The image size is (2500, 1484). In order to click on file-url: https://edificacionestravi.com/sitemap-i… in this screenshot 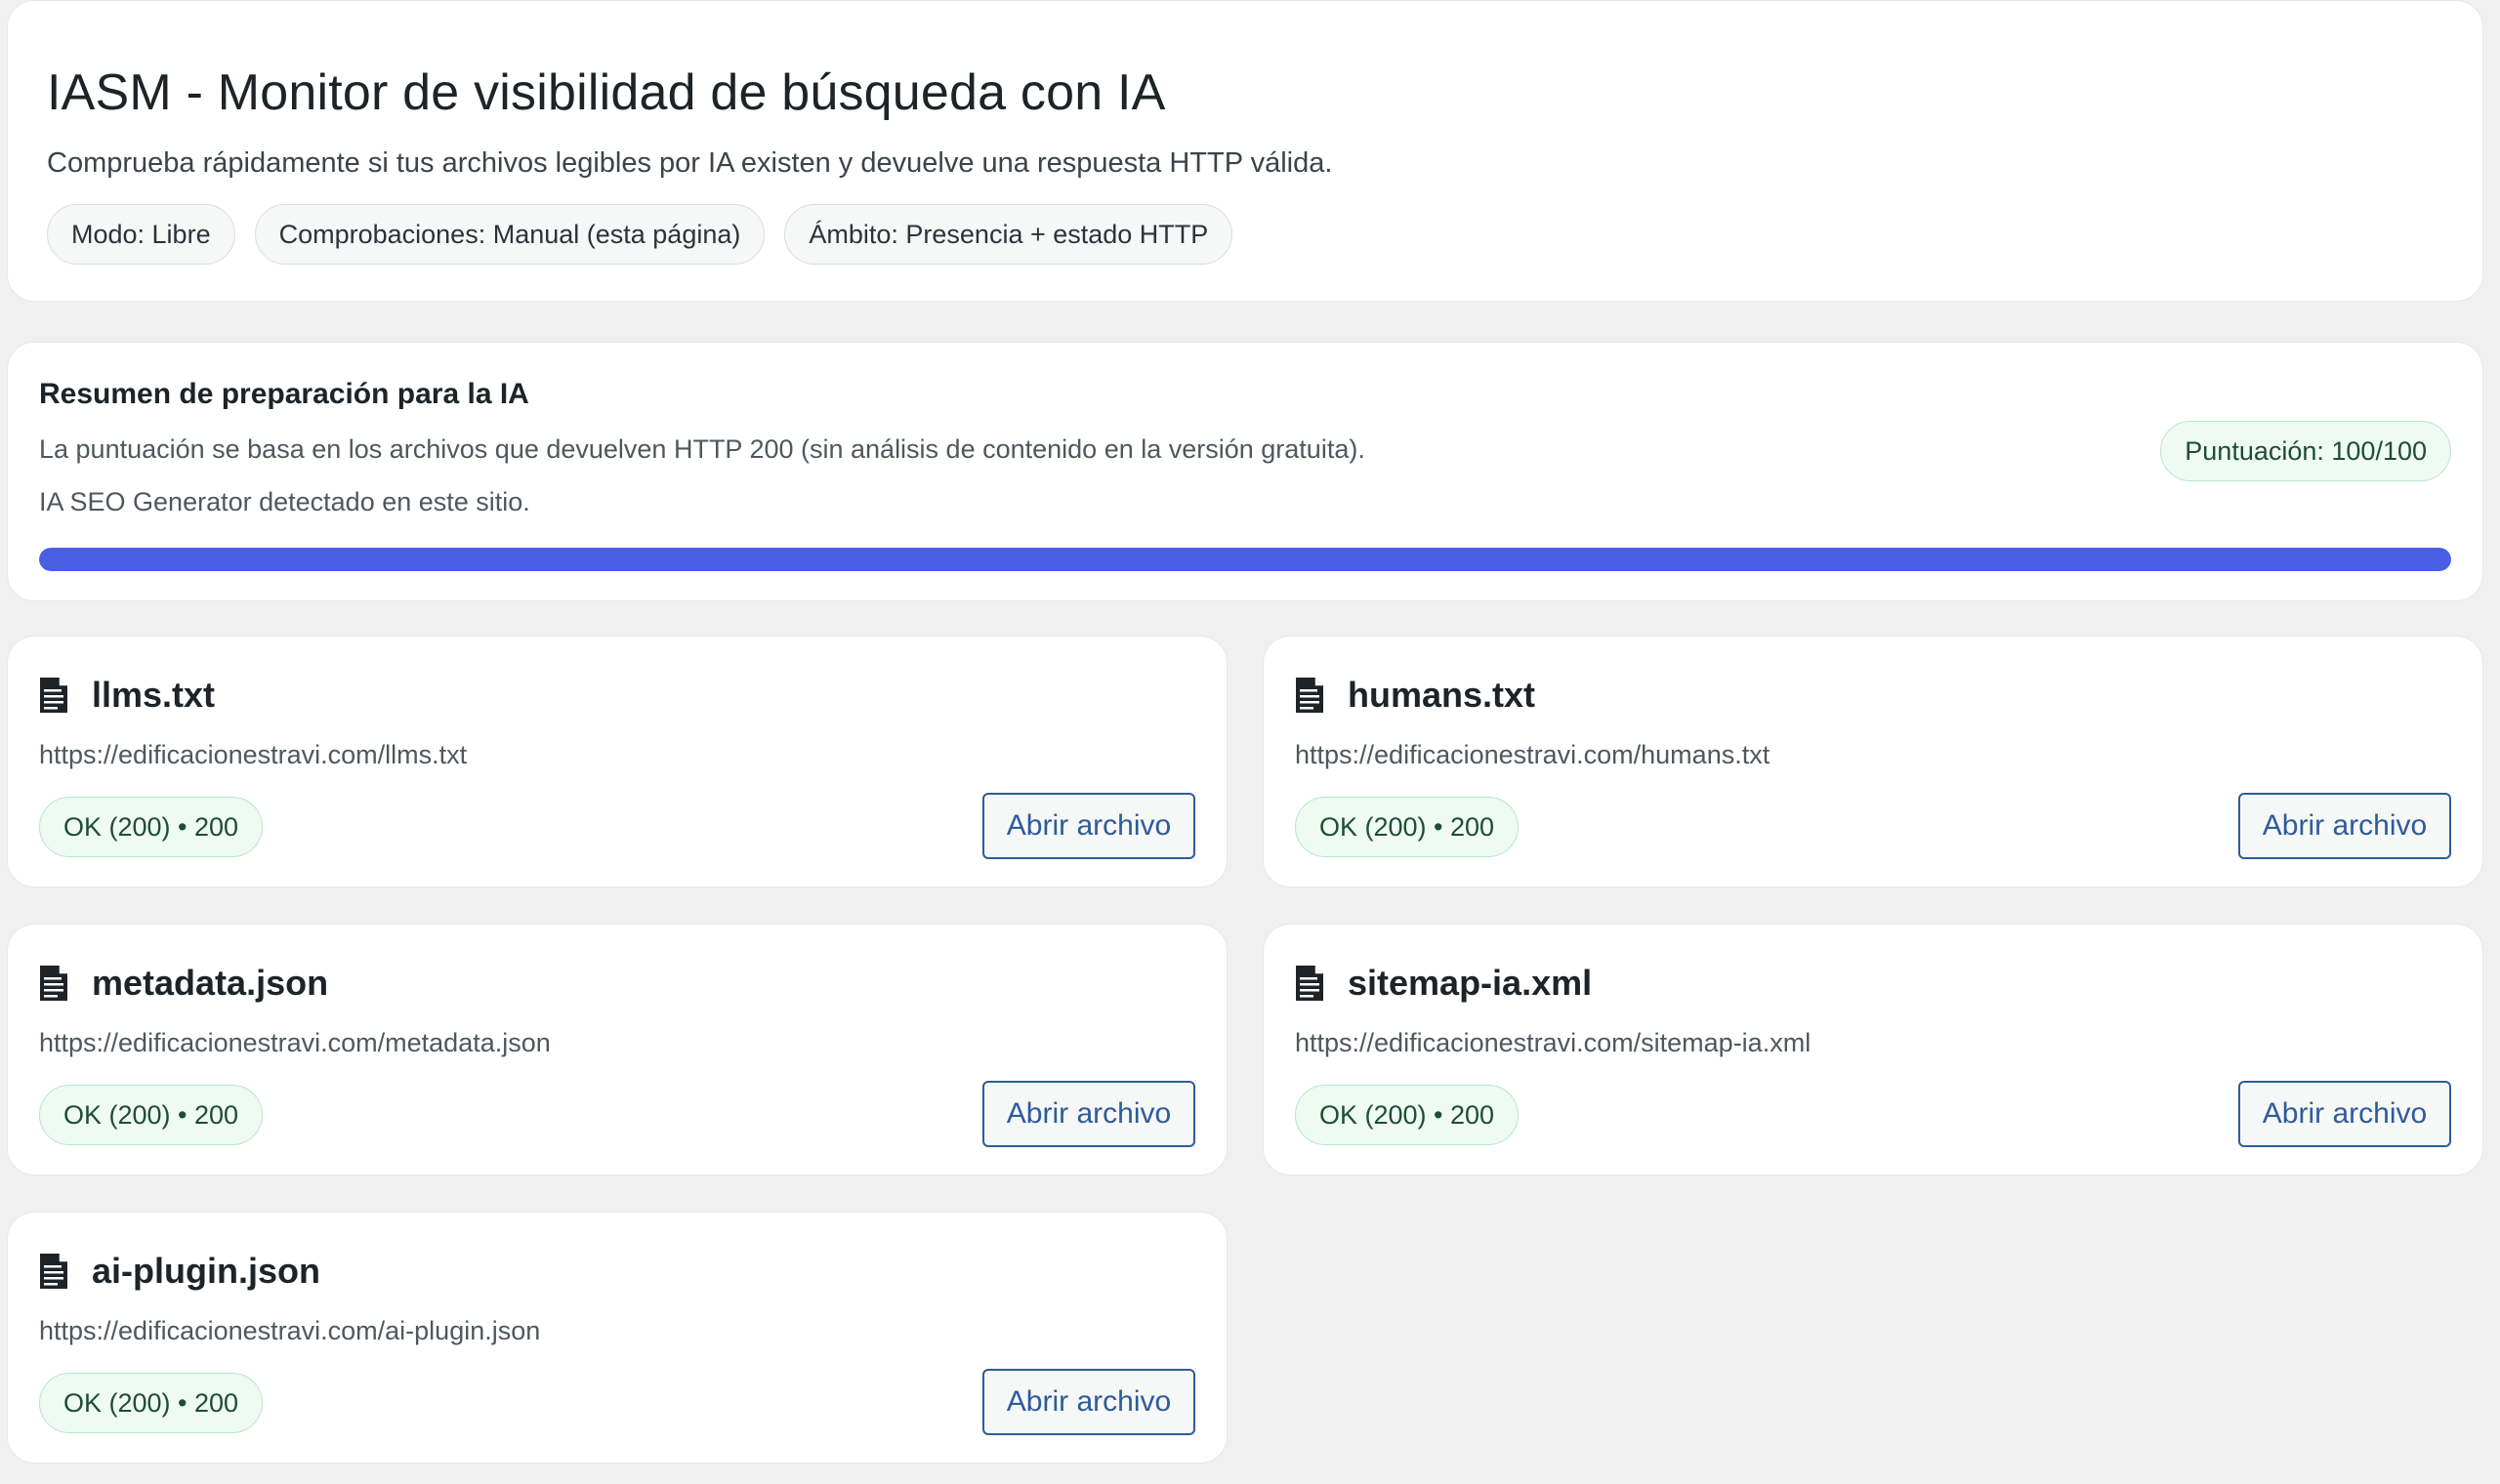, I will do `click(1553, 1043)`.